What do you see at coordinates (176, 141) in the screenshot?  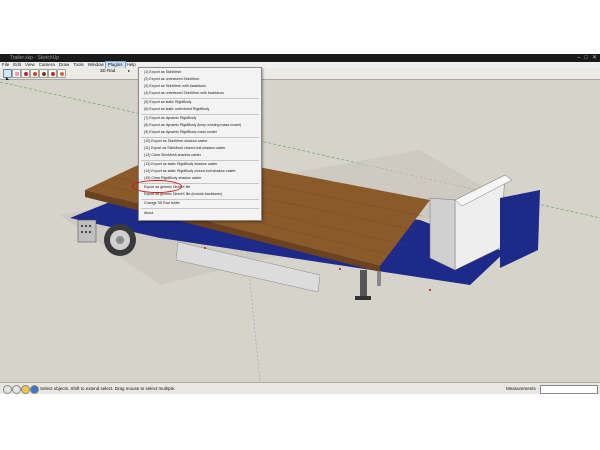 I see `menu-item-export-skinmesh-shadow-caster: (10) Export as SkinMesh shadow caster` at bounding box center [176, 141].